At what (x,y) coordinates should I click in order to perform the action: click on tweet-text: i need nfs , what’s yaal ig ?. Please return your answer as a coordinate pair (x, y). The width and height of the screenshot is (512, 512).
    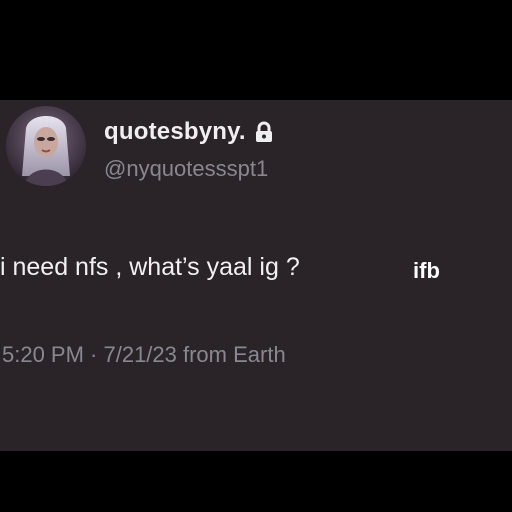
    Looking at the image, I should click on (150, 267).